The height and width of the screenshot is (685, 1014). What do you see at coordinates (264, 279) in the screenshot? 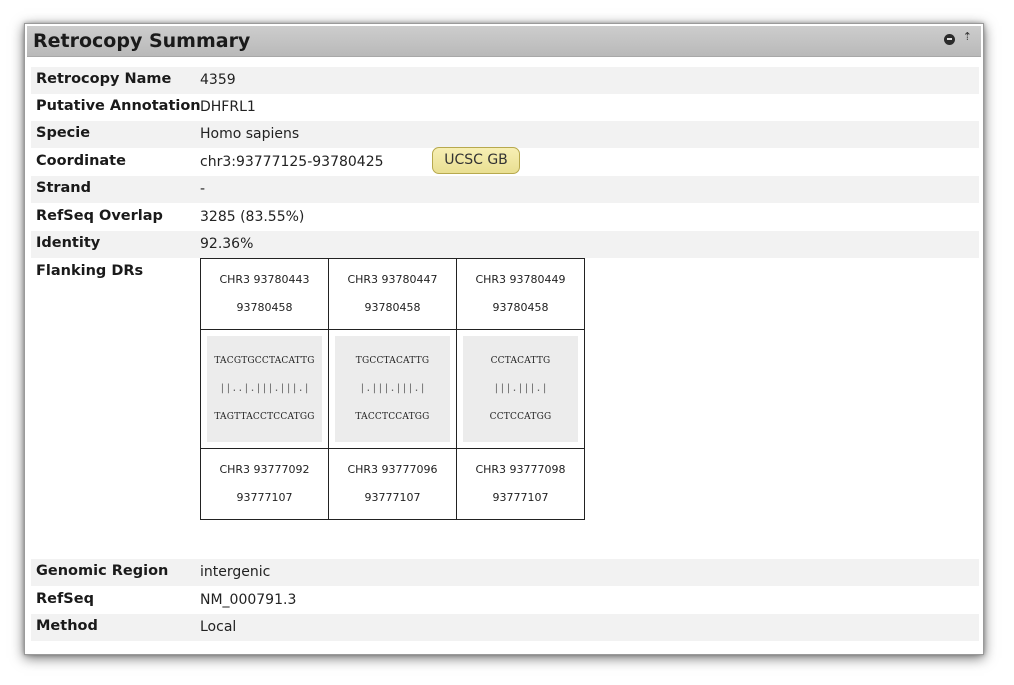
I see `dr-top-line1: CHR3 93780443` at bounding box center [264, 279].